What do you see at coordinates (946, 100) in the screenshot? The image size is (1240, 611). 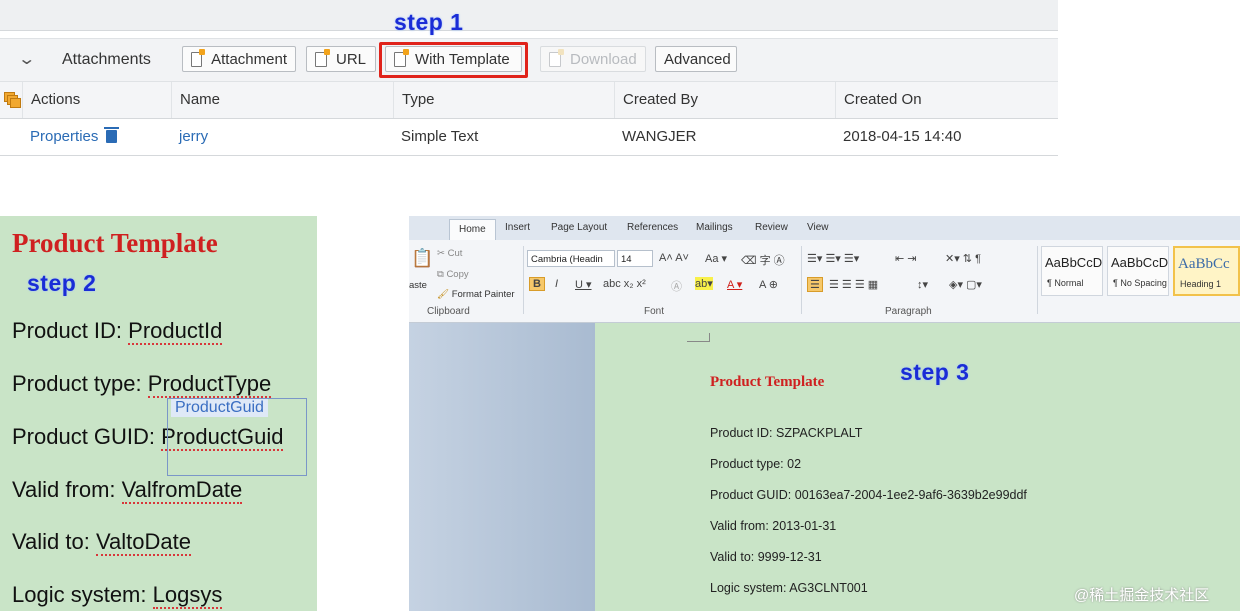 I see `column-header-created-on: Created On` at bounding box center [946, 100].